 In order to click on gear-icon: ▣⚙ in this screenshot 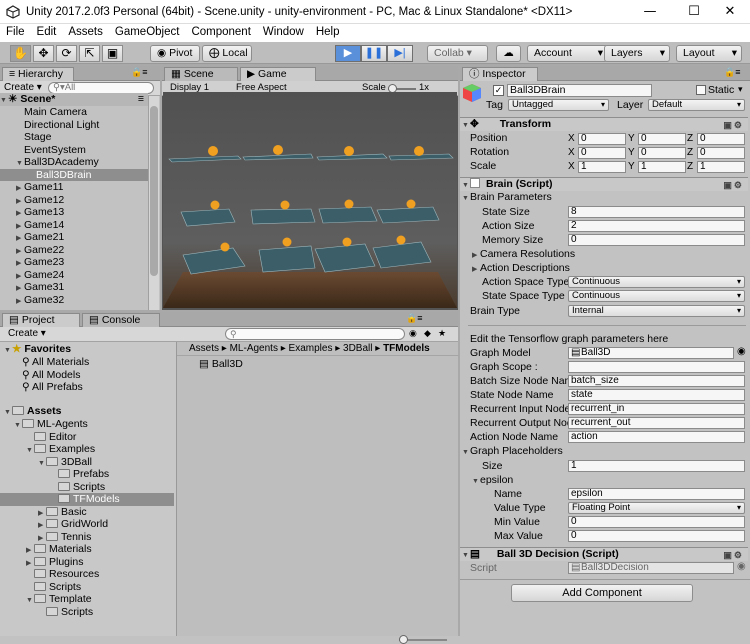, I will do `click(733, 125)`.